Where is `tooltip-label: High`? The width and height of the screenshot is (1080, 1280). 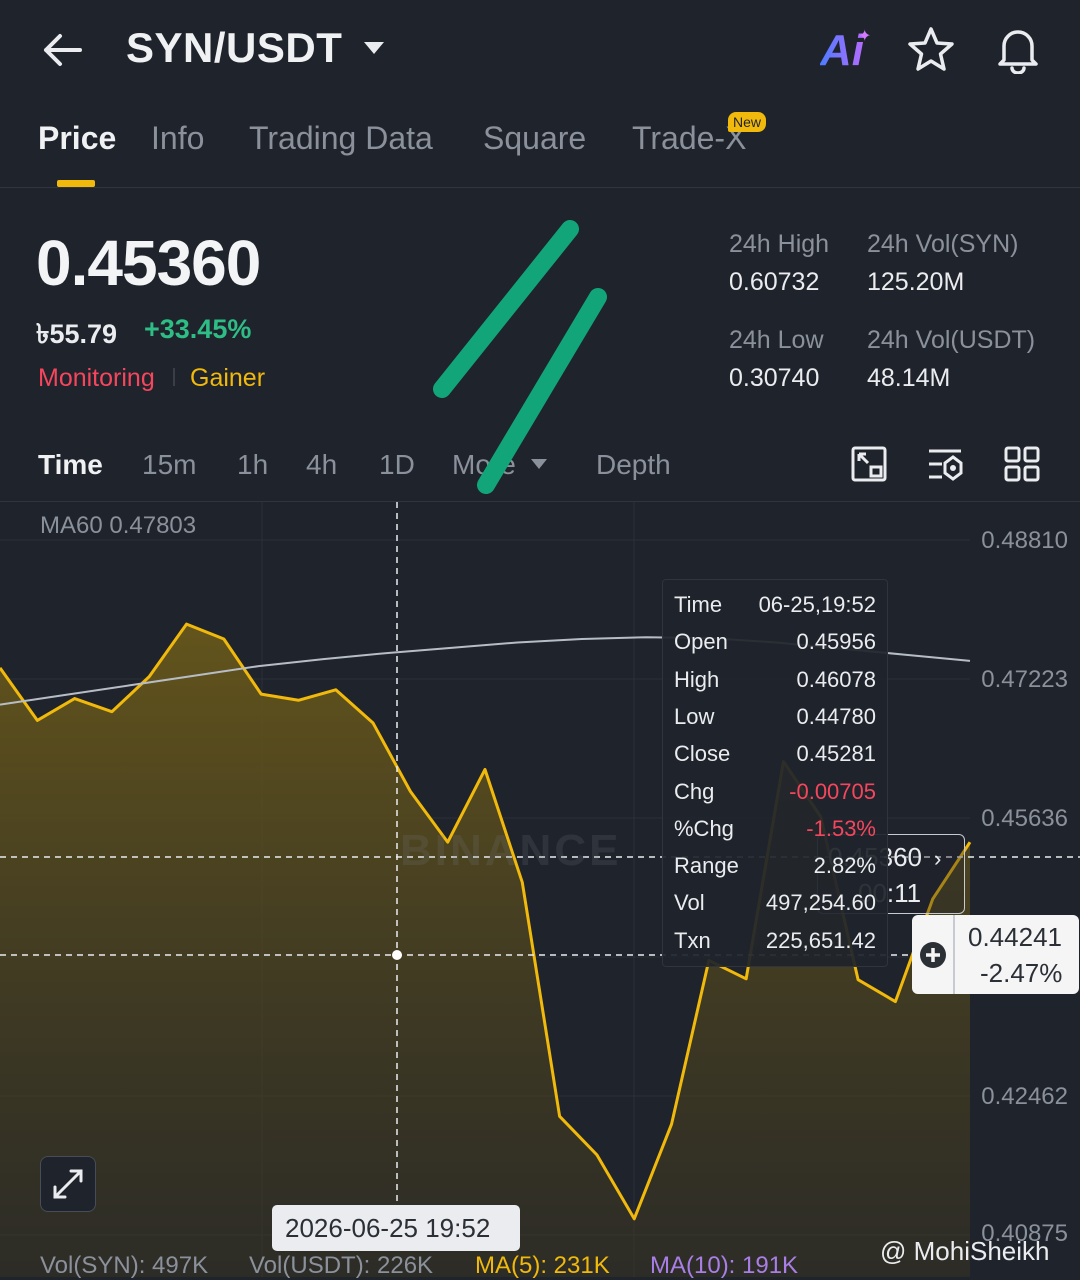
tooltip-label: High is located at coordinates (697, 679).